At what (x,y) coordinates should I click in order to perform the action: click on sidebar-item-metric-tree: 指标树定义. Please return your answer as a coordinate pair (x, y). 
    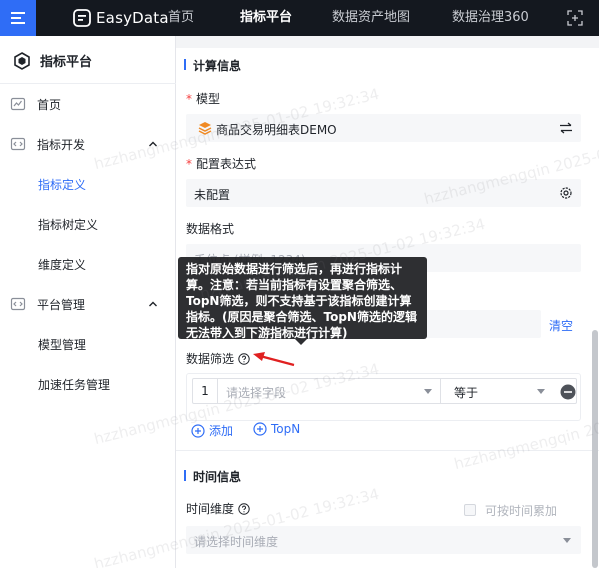
    Looking at the image, I should click on (88, 224).